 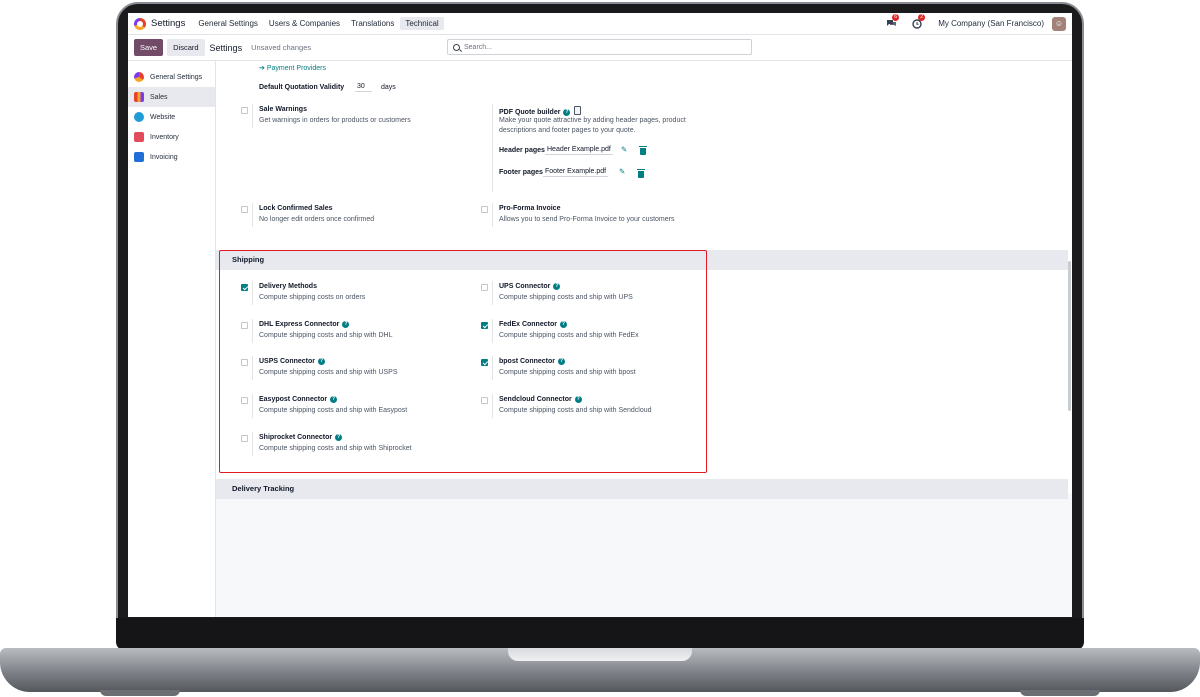 I want to click on content-background, so click(x=644, y=555).